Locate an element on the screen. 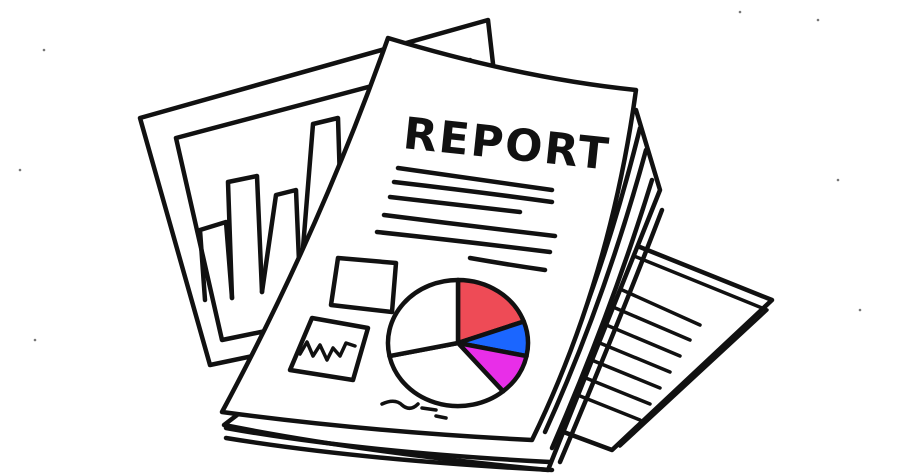 The image size is (901, 473). report-pie-chart is located at coordinates (458, 343).